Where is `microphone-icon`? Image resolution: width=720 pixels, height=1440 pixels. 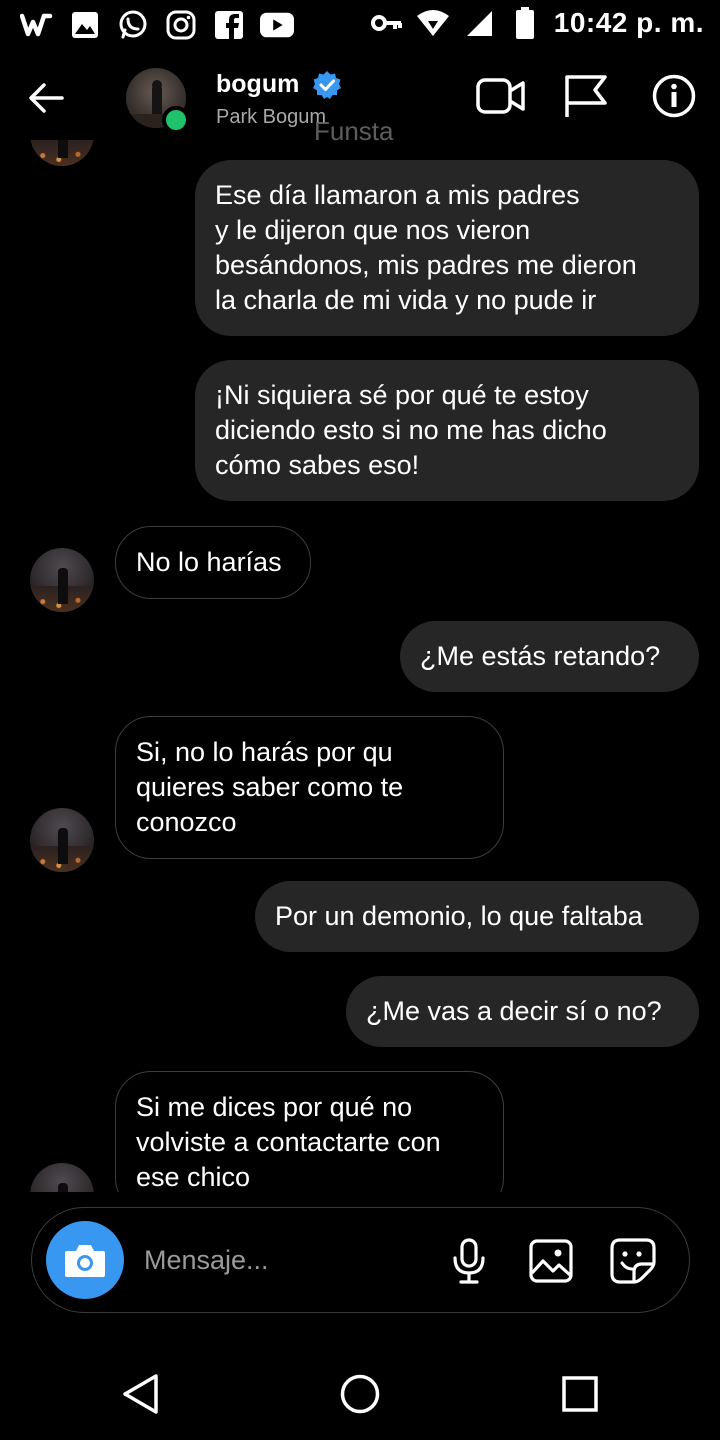 microphone-icon is located at coordinates (469, 1261).